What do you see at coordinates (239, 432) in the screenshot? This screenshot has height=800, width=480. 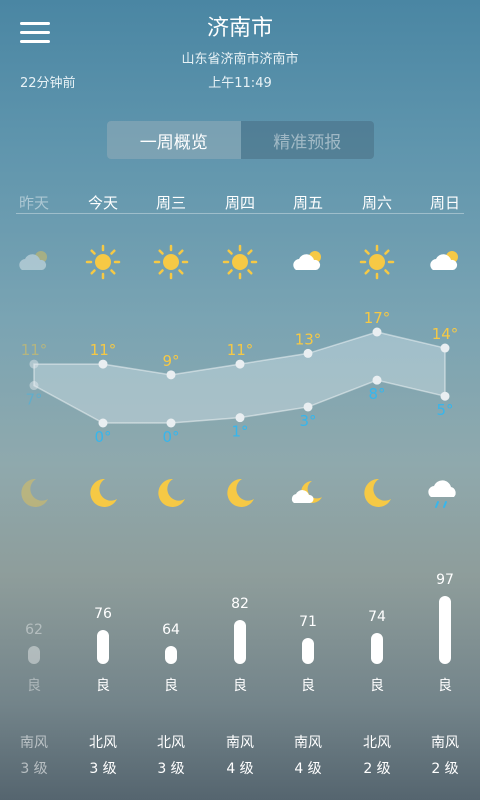 I see `low-temp-label: 1°` at bounding box center [239, 432].